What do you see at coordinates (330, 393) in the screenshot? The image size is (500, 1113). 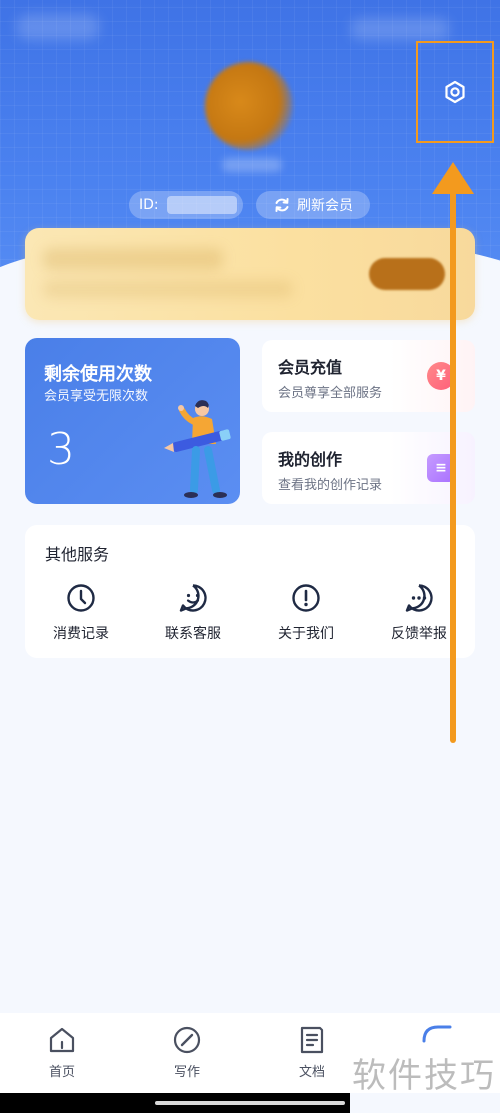 I see `member-recharge-subtitle: 会员尊享全部服务` at bounding box center [330, 393].